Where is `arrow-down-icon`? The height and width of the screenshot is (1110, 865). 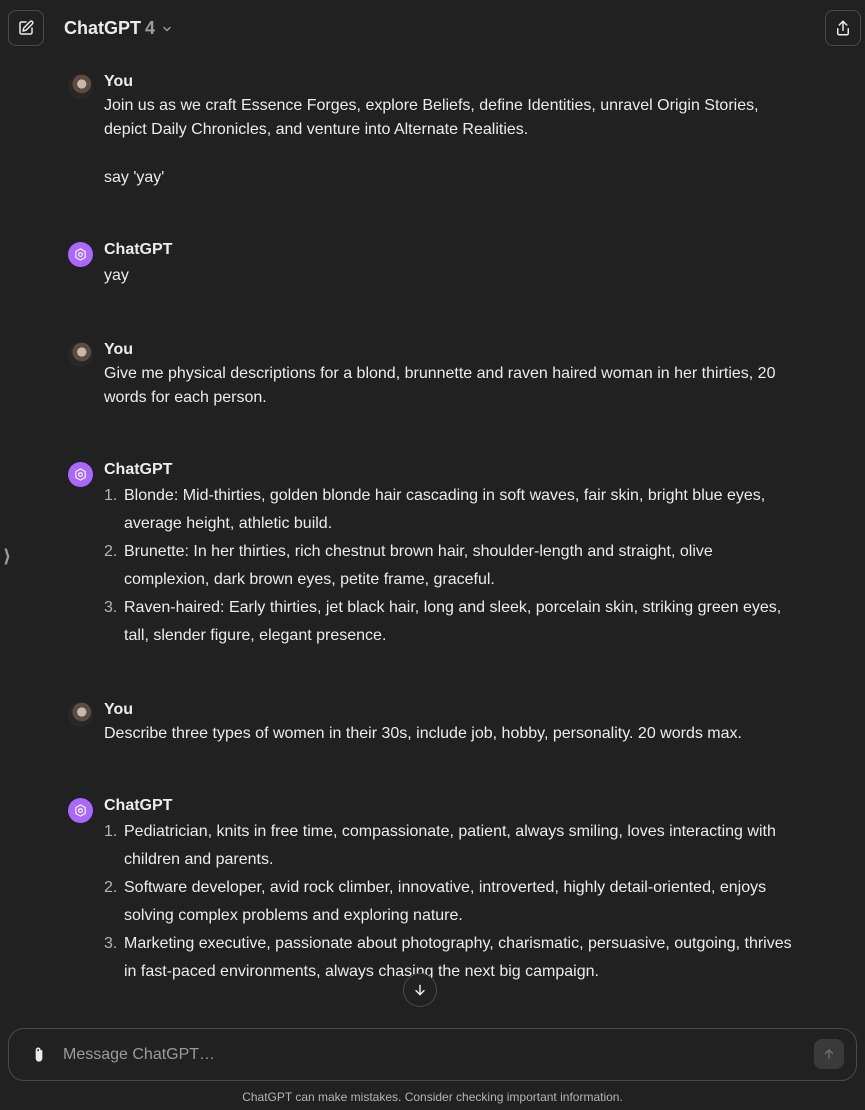
arrow-down-icon is located at coordinates (420, 990).